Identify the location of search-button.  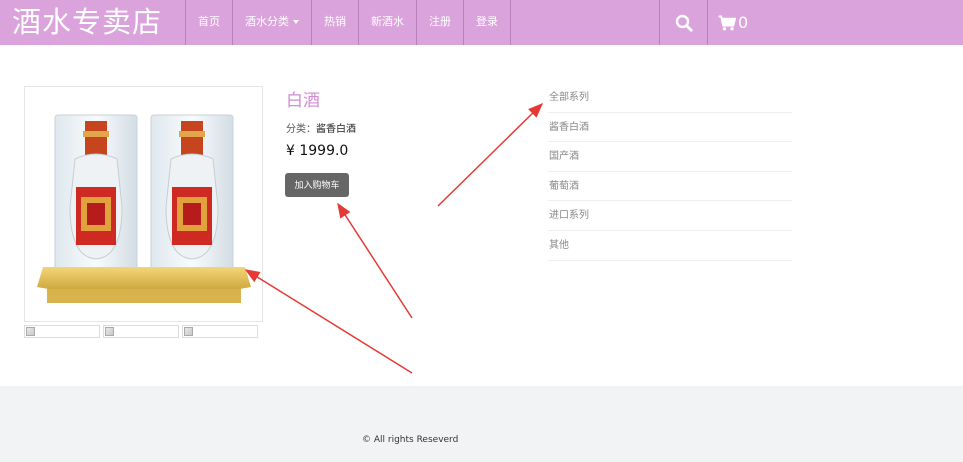
(683, 22).